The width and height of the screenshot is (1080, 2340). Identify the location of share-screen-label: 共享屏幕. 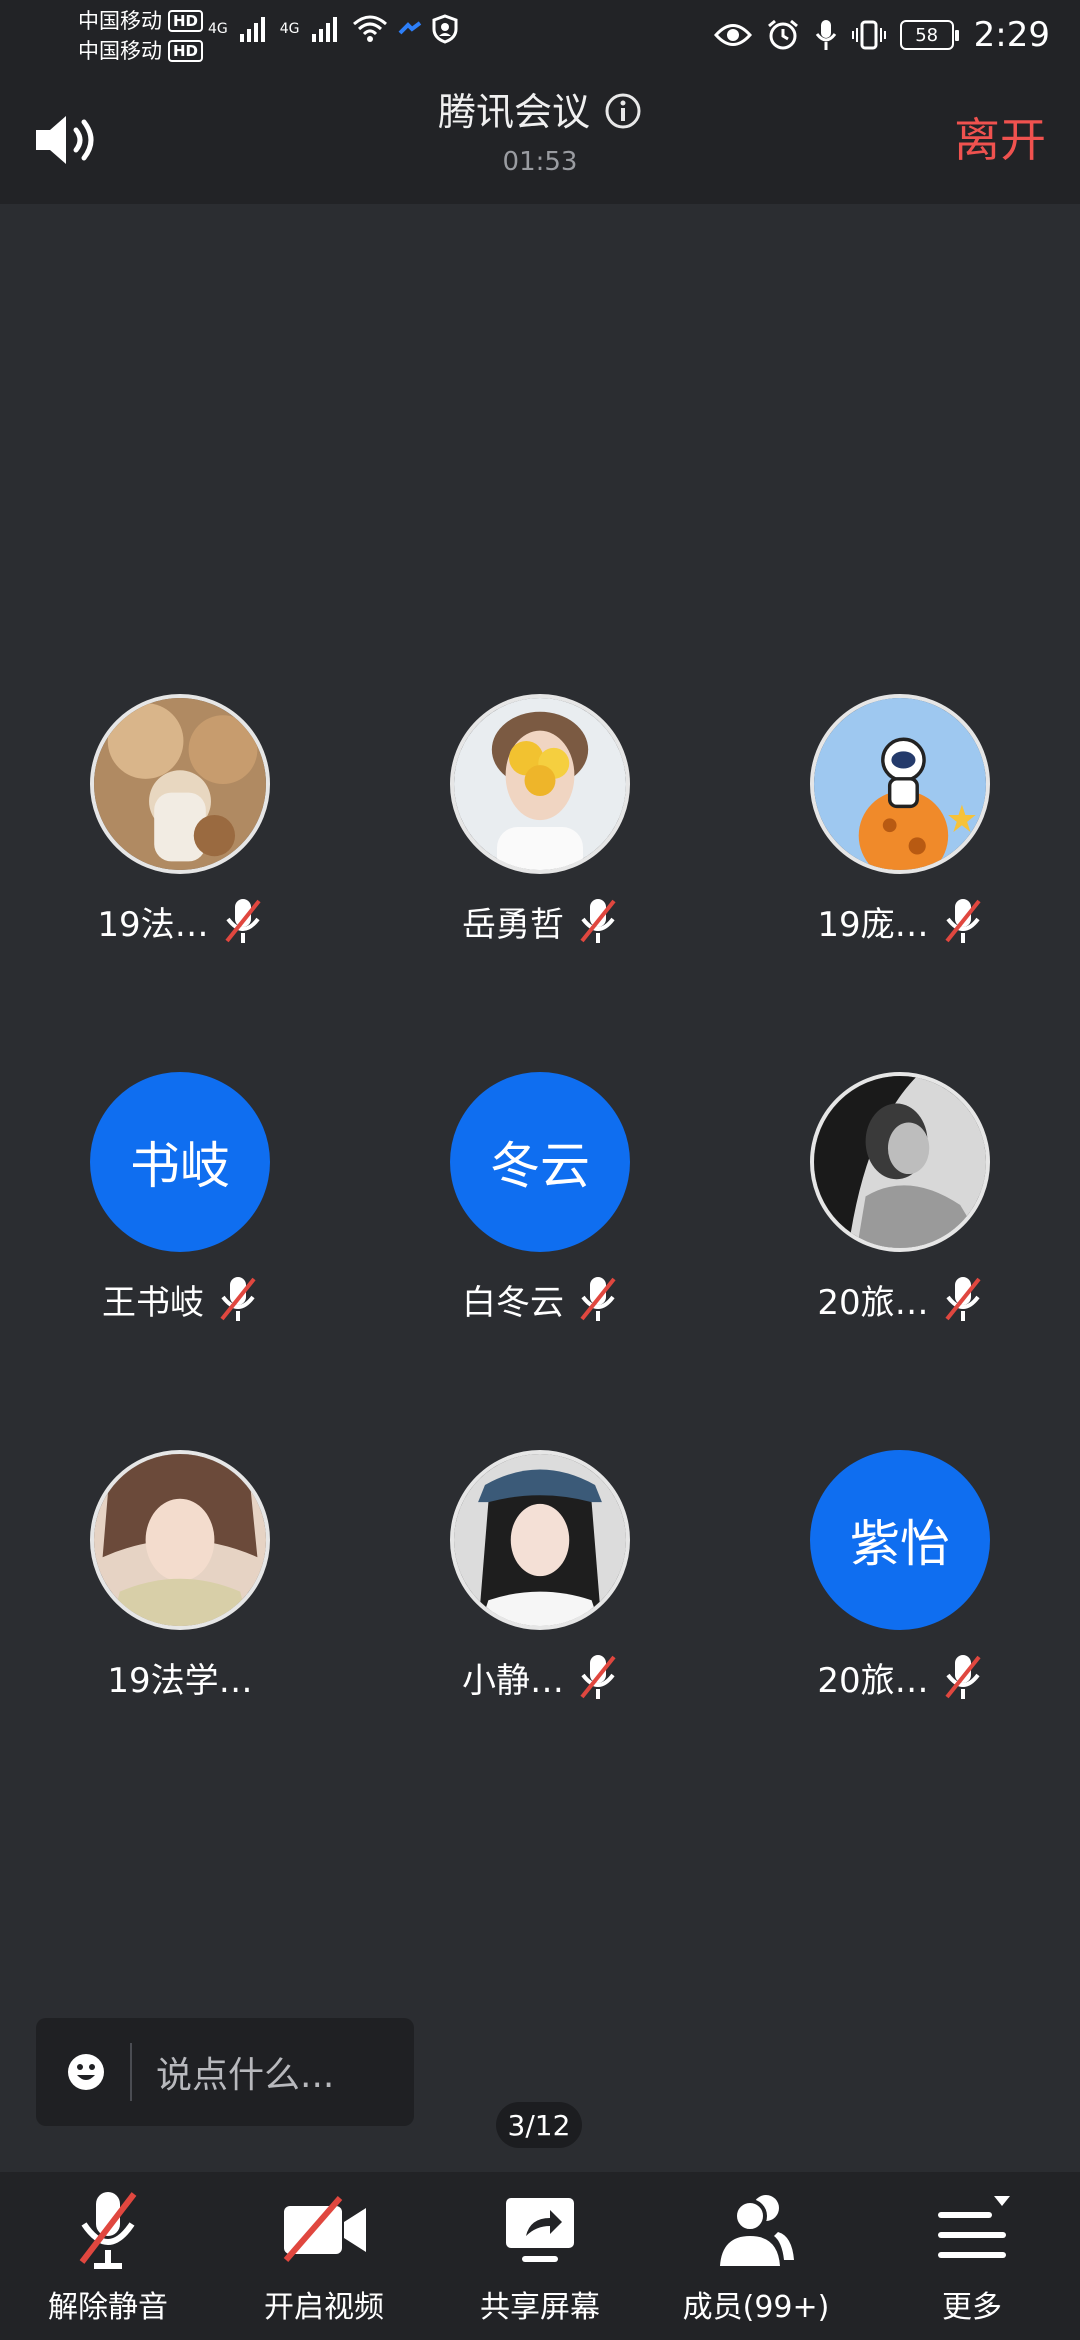
(540, 2307).